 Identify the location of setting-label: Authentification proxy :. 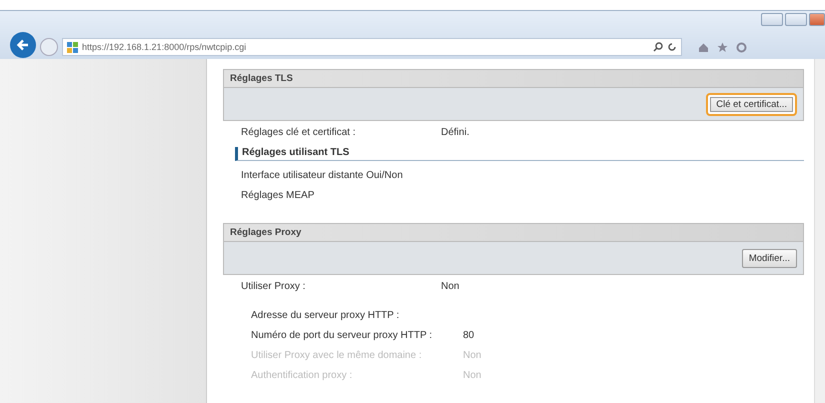
(302, 375).